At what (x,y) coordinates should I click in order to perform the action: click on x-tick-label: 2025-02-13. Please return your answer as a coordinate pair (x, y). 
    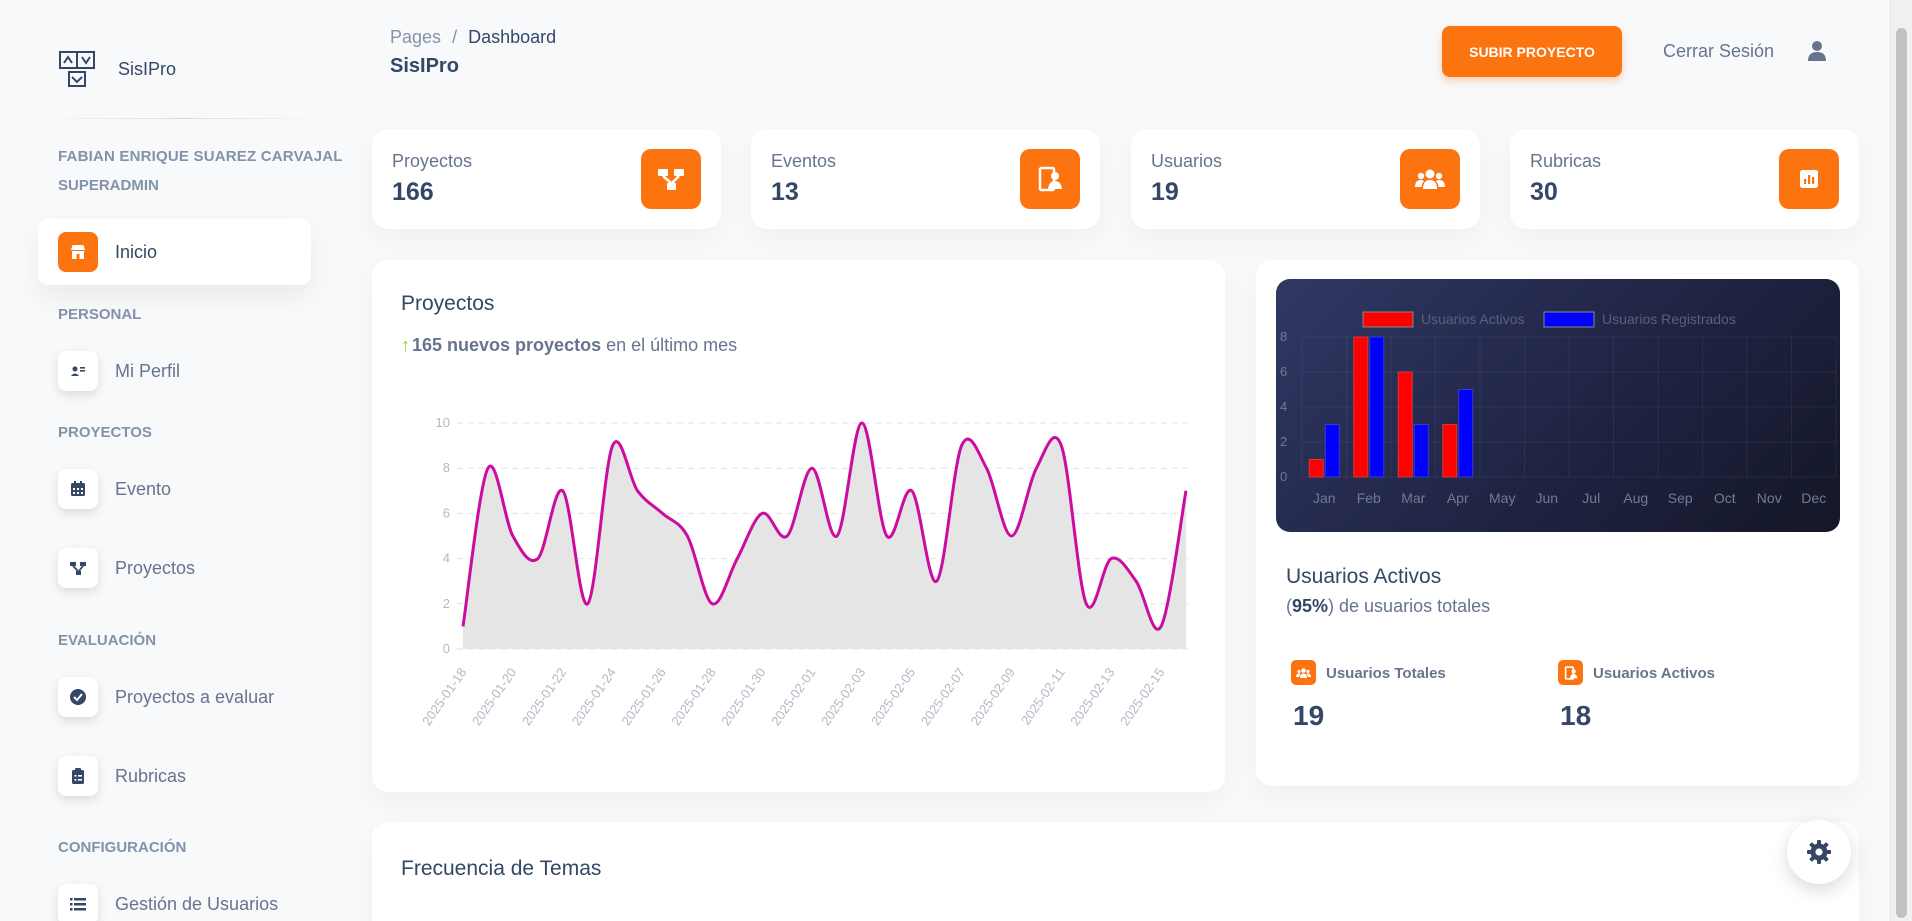
    Looking at the image, I should click on (1092, 696).